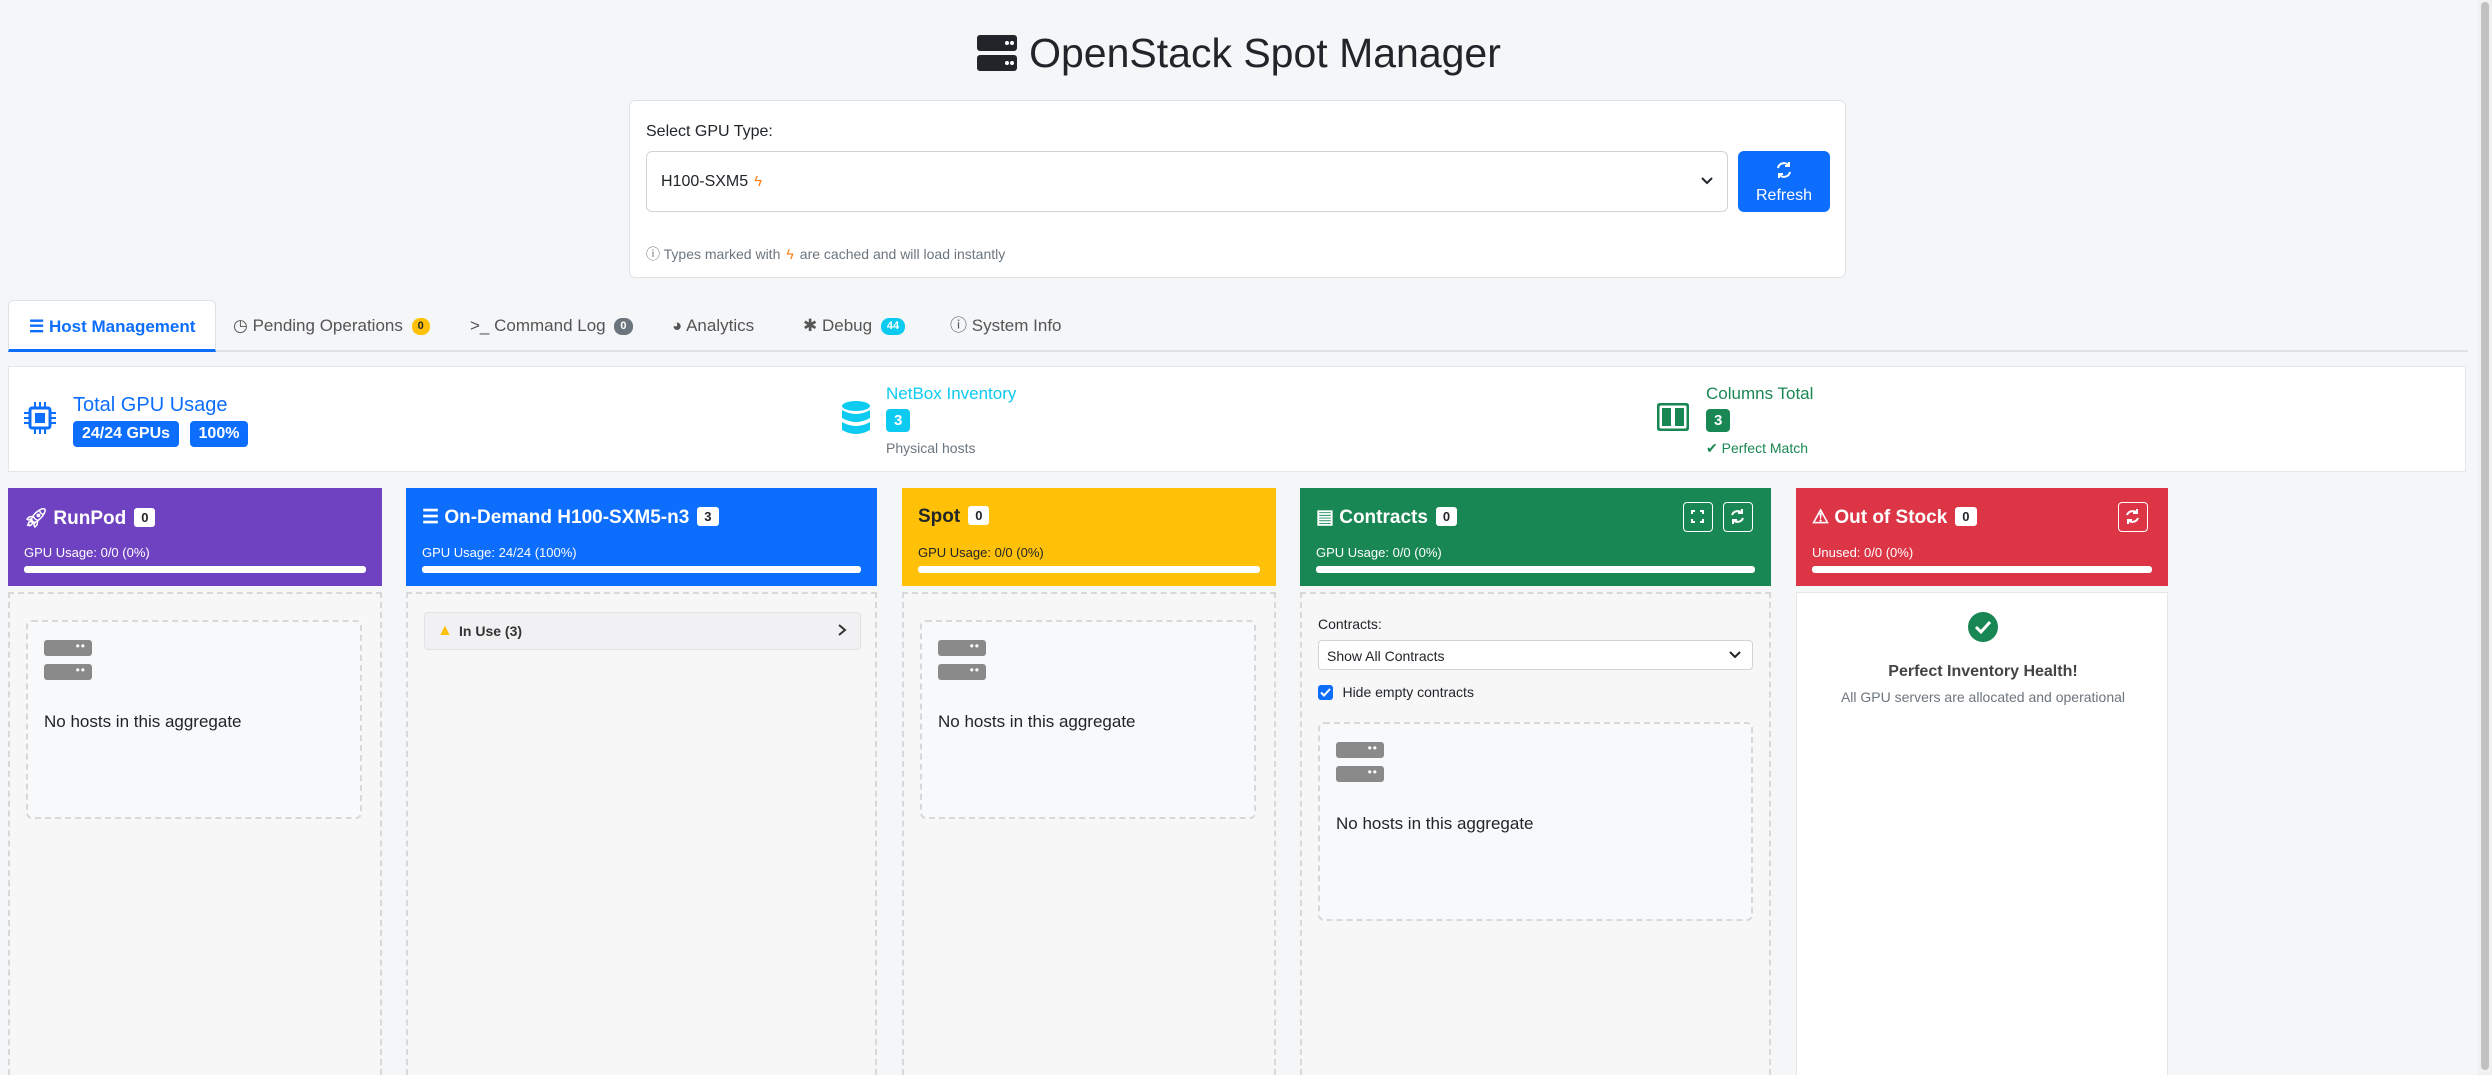 Image resolution: width=2492 pixels, height=1075 pixels. Describe the element at coordinates (195, 833) in the screenshot. I see `runpod-body: No hosts in this aggregate` at that location.